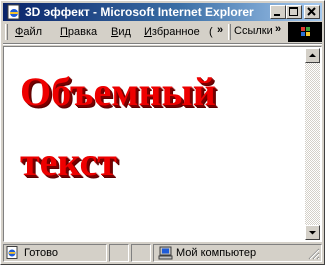  Describe the element at coordinates (277, 15) in the screenshot. I see `minimize-icon` at that location.